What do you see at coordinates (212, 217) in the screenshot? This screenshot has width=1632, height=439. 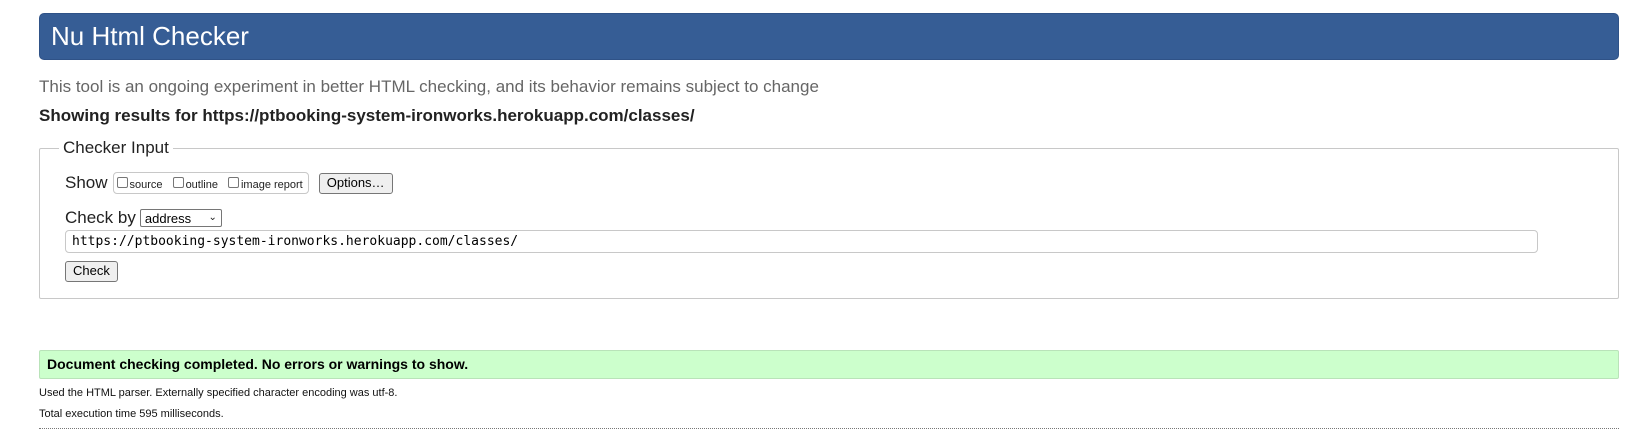 I see `chevron-down-icon: ⌄` at bounding box center [212, 217].